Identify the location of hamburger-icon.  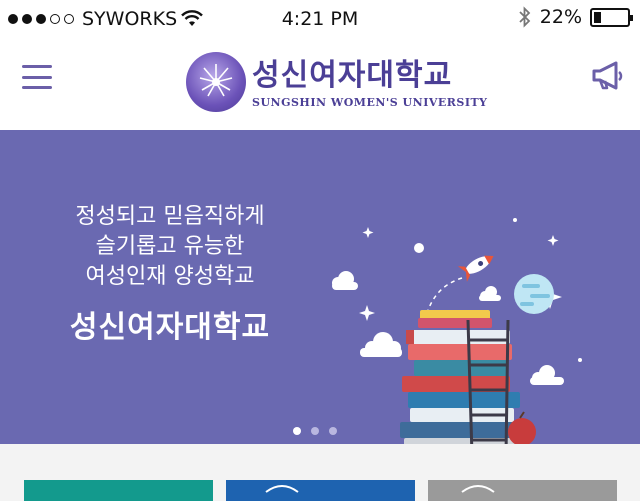
(37, 77).